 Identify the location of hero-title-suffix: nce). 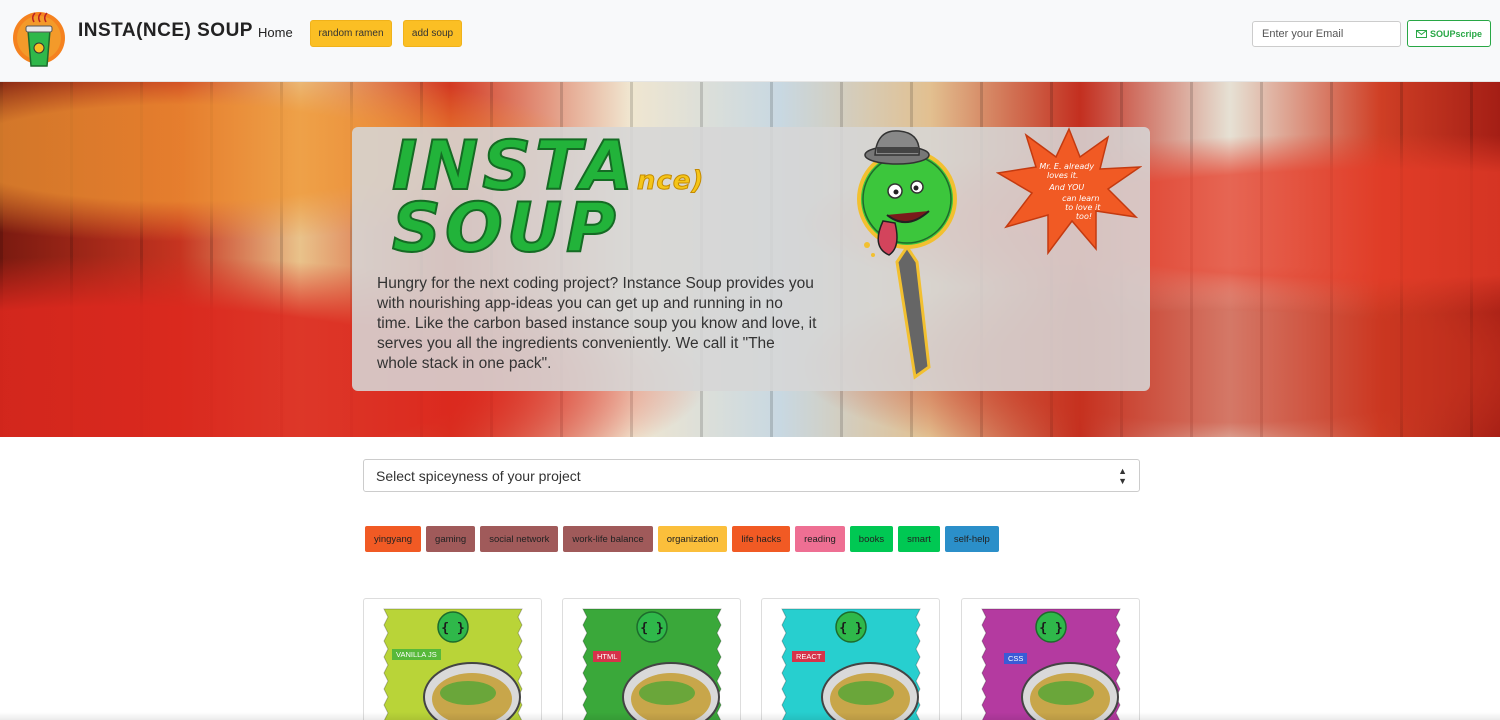
(670, 181).